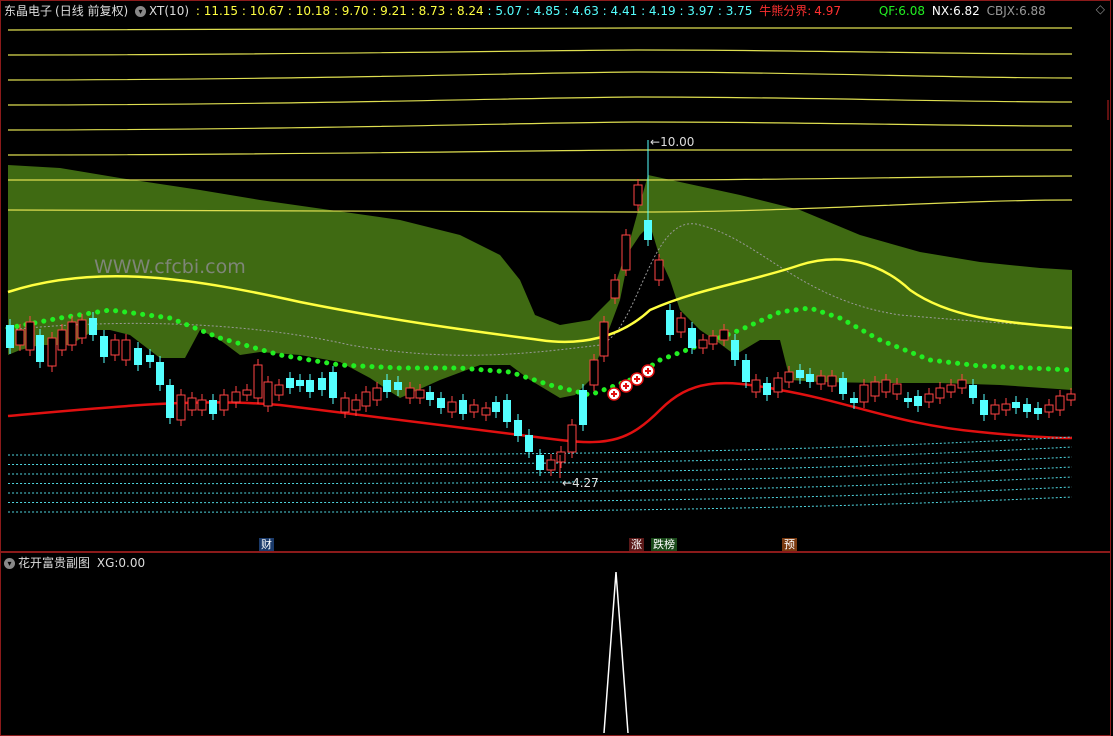 The height and width of the screenshot is (736, 1113). What do you see at coordinates (54, 563) in the screenshot?
I see `sub-title: 花开富贵副图` at bounding box center [54, 563].